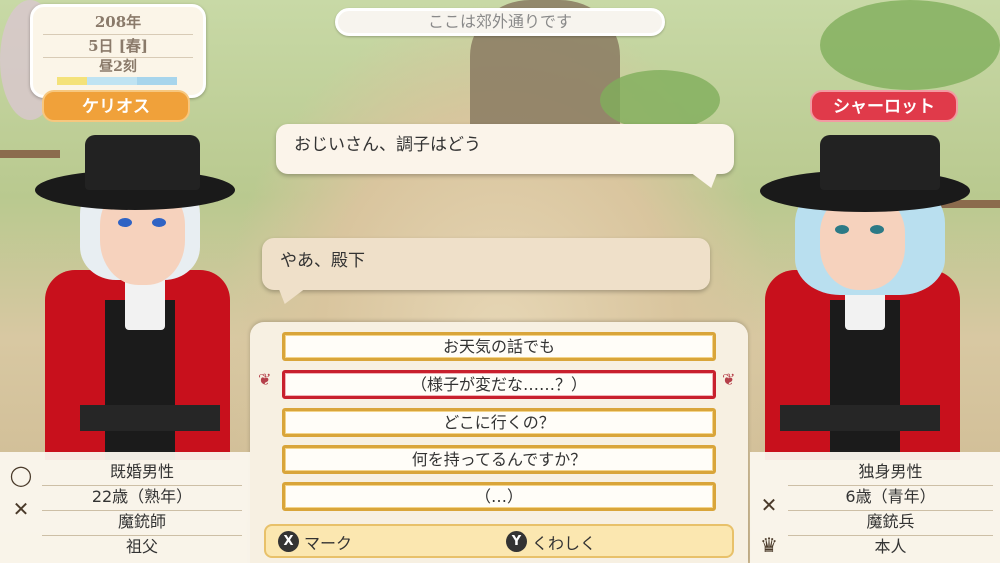  What do you see at coordinates (499, 346) in the screenshot?
I see `choice-option: お天気の話でも` at bounding box center [499, 346].